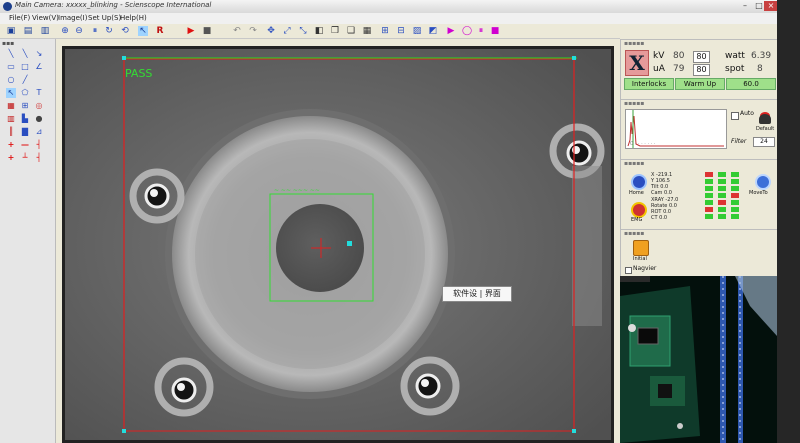 Image resolution: width=800 pixels, height=443 pixels. I want to click on pause-acq-icon: ⏸, so click(481, 31).